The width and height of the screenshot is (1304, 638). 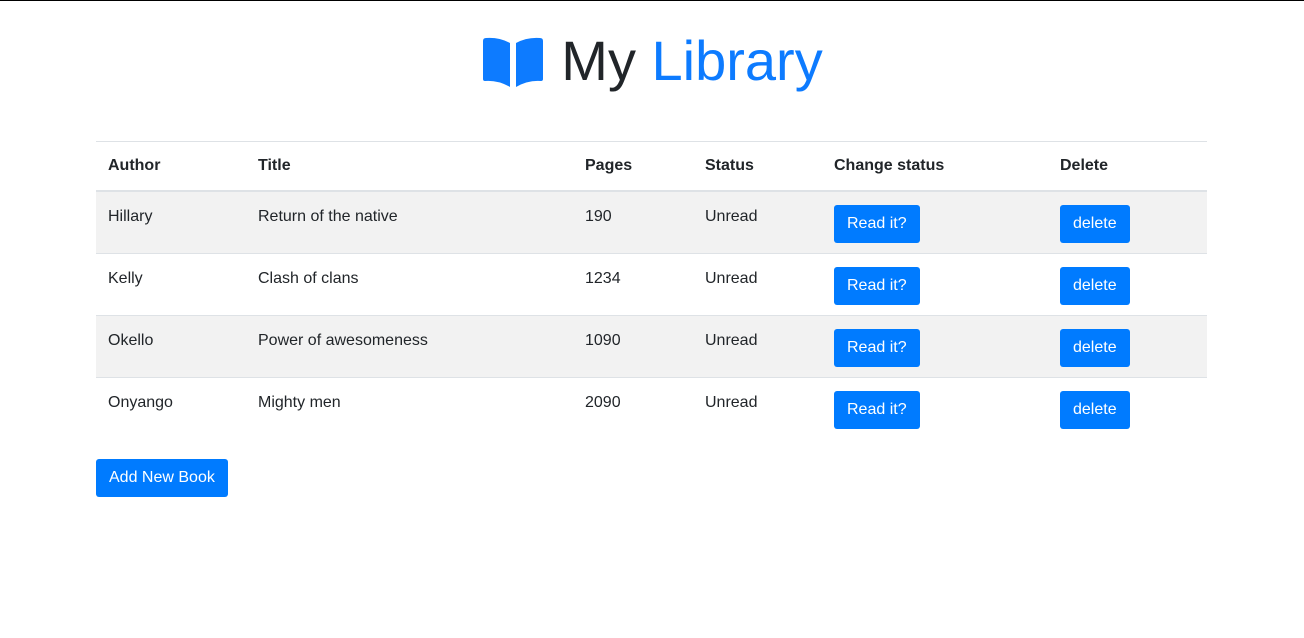 I want to click on cell-pages: 190, so click(x=633, y=221).